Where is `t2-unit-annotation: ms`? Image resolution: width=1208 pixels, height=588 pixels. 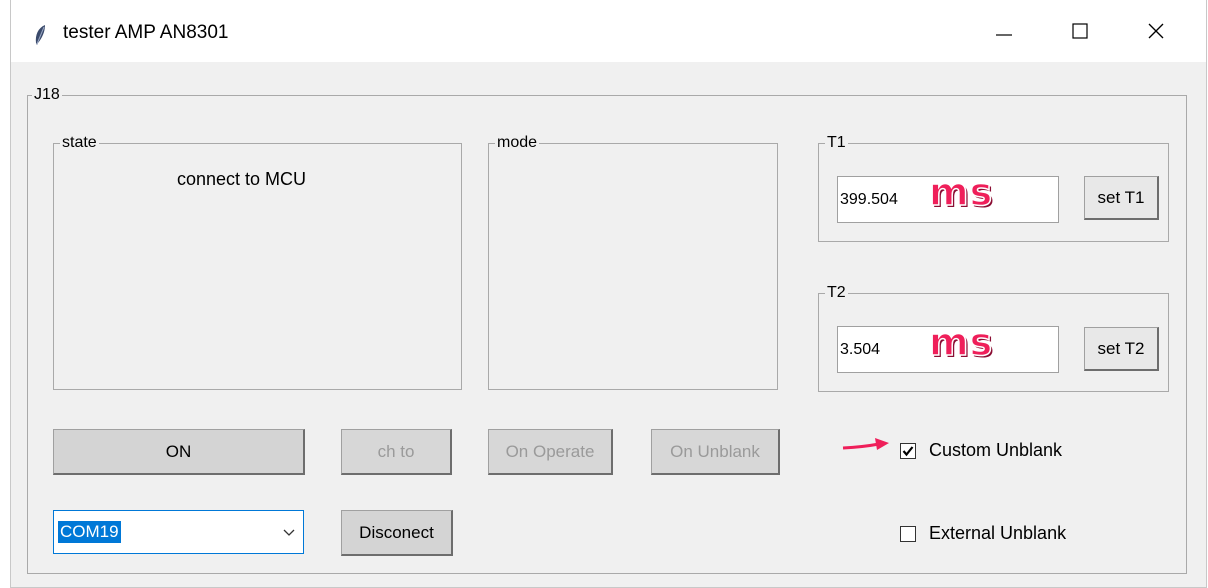 t2-unit-annotation: ms is located at coordinates (961, 342).